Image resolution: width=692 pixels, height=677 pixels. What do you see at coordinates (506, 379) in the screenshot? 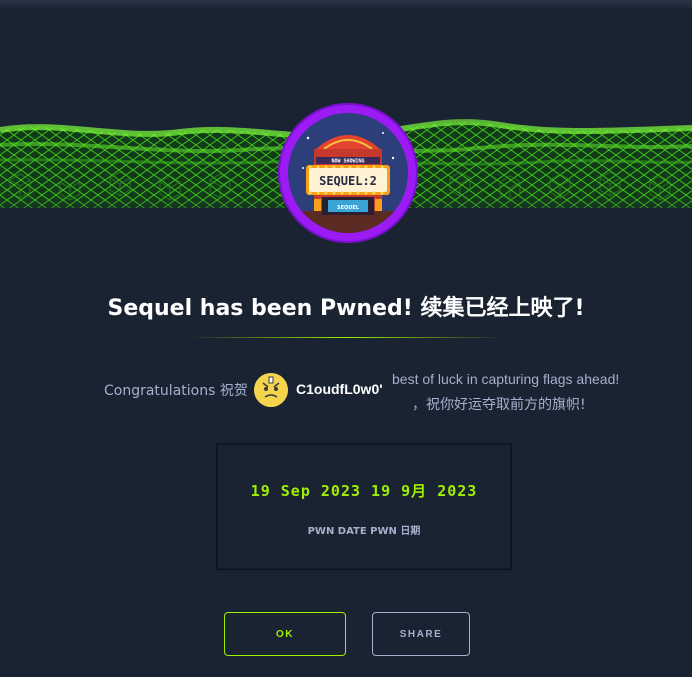
I see `luck-message-en: best of luck in capturing flags ahead!` at bounding box center [506, 379].